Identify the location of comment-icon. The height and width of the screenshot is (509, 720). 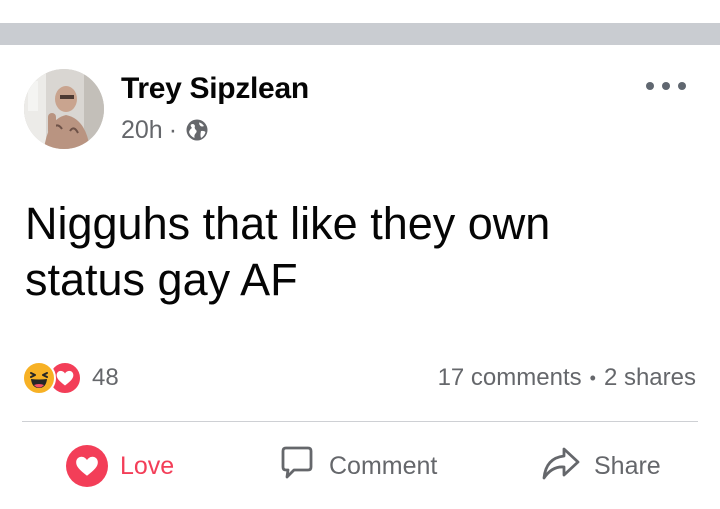
(297, 466).